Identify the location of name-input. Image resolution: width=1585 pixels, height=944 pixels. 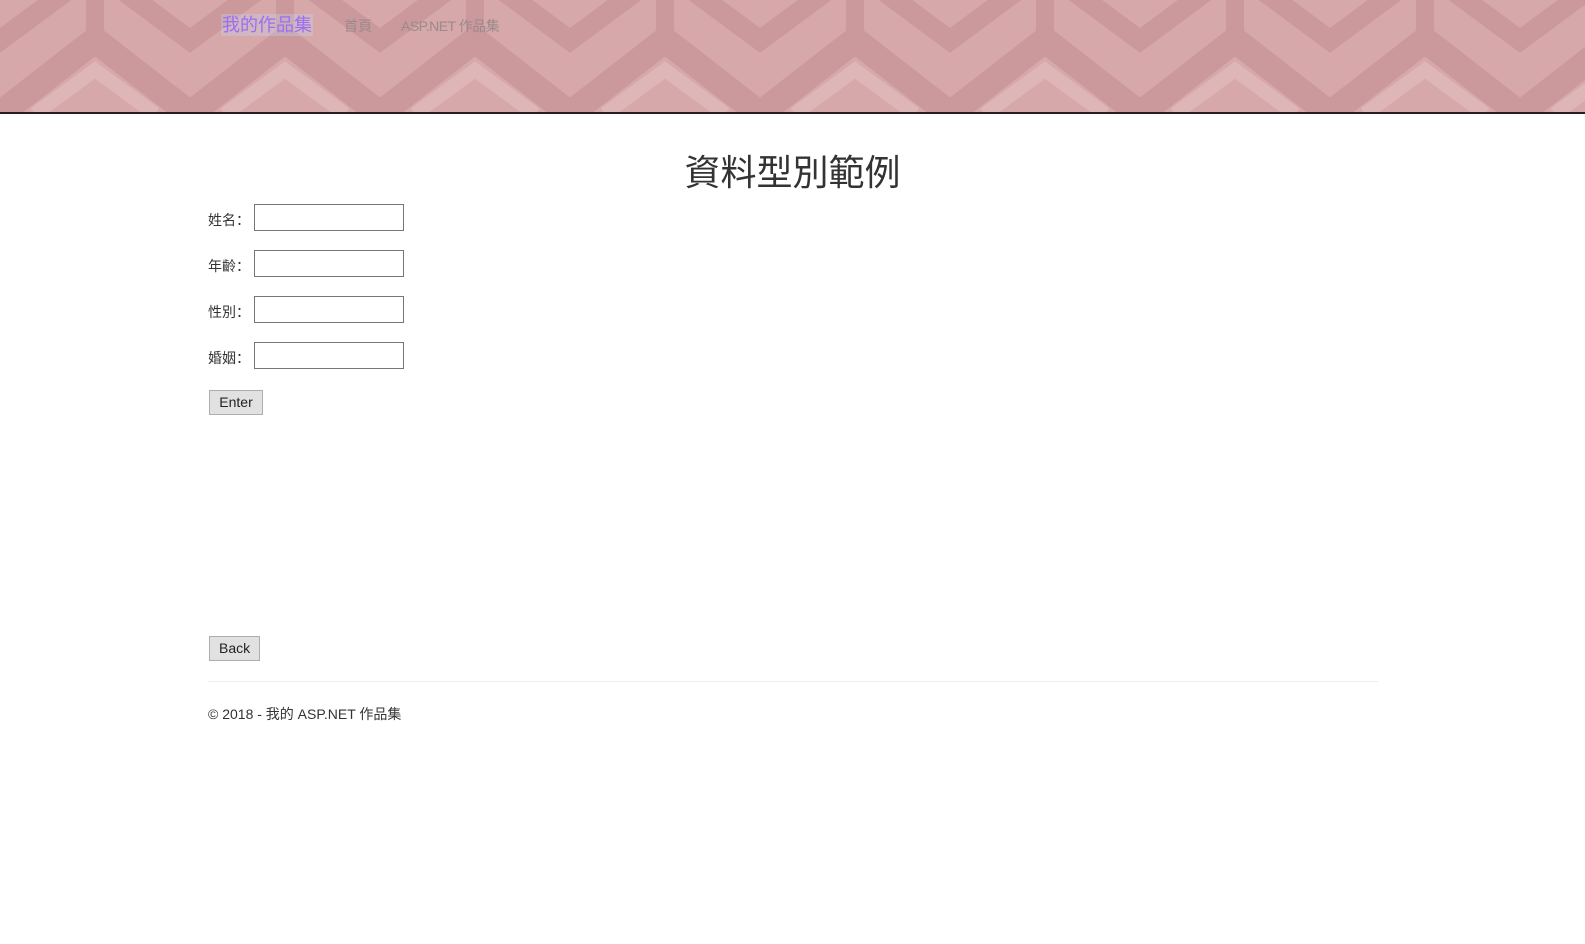
(329, 217).